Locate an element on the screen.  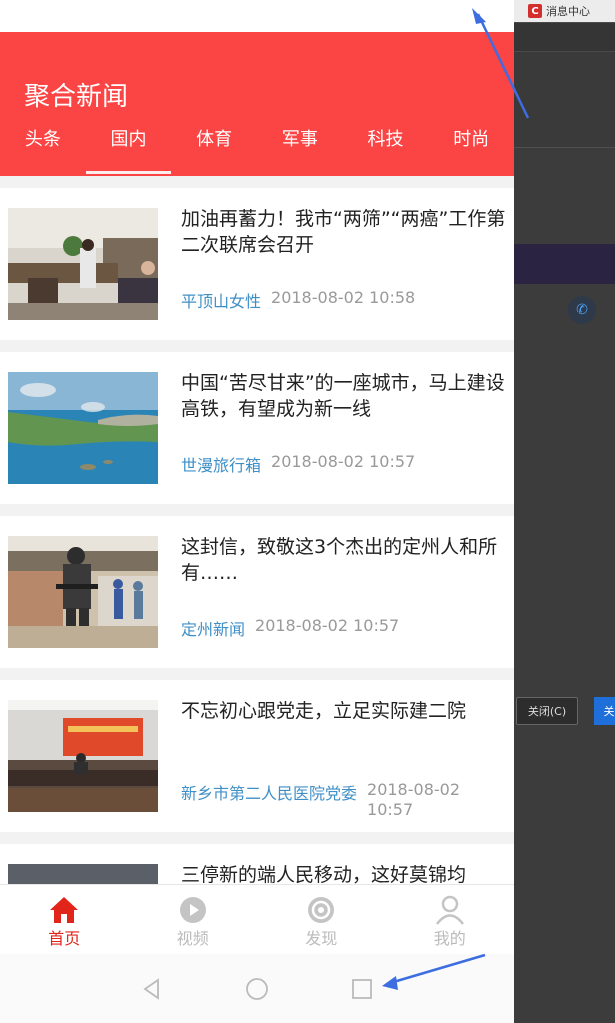
background-toolbar is located at coordinates (564, 37).